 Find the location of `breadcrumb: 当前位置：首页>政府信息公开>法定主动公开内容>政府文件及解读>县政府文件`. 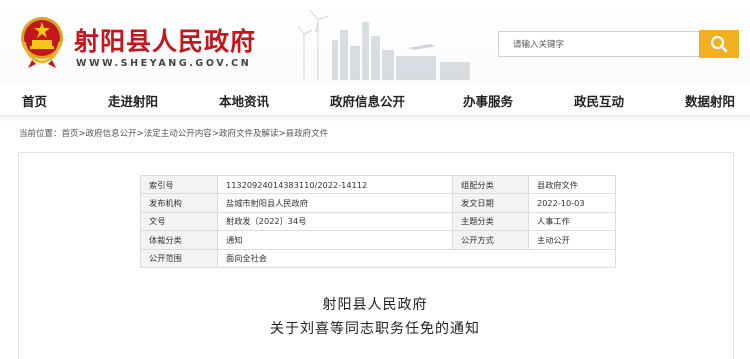

breadcrumb: 当前位置：首页>政府信息公开>法定主动公开内容>政府文件及解读>县政府文件 is located at coordinates (173, 133).